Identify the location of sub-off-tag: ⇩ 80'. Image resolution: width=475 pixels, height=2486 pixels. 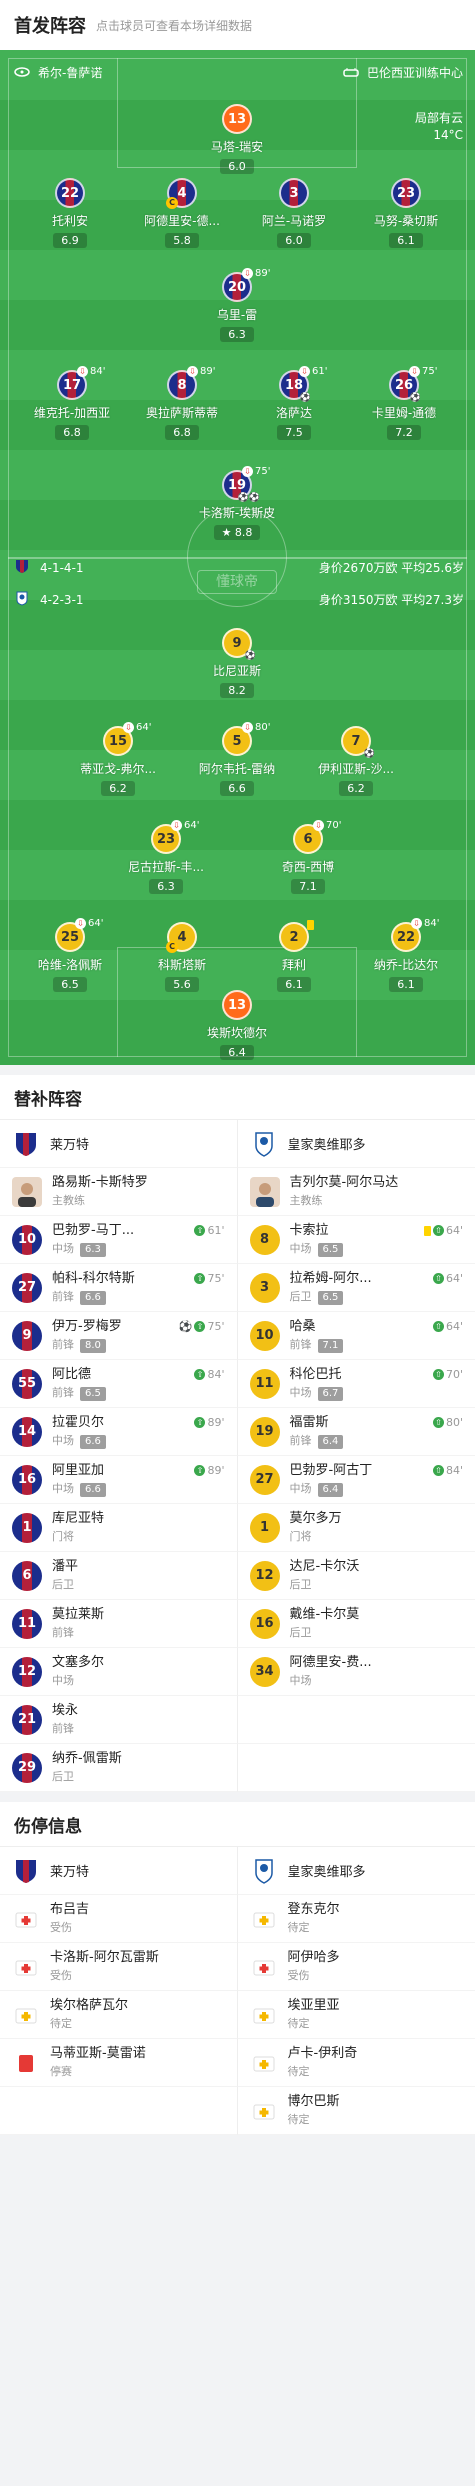
(256, 727).